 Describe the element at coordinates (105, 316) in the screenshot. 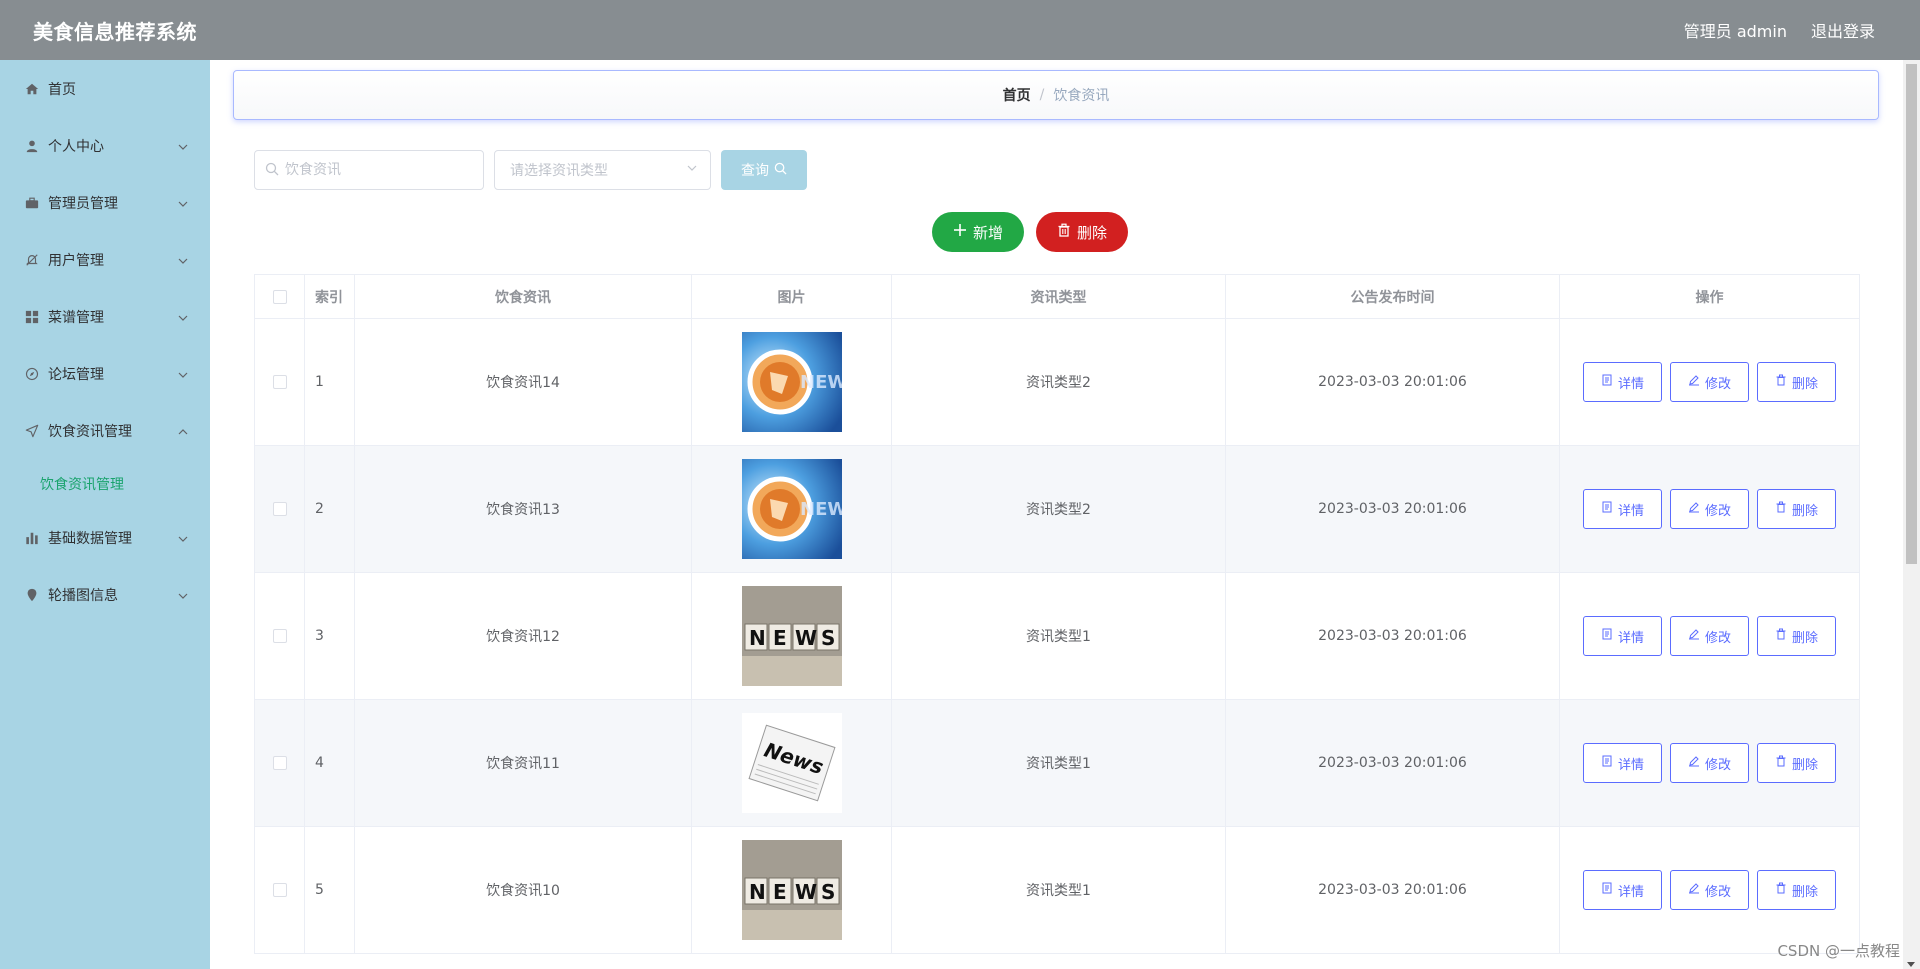

I see `sidebar-item-recipes: 菜谱管理` at that location.